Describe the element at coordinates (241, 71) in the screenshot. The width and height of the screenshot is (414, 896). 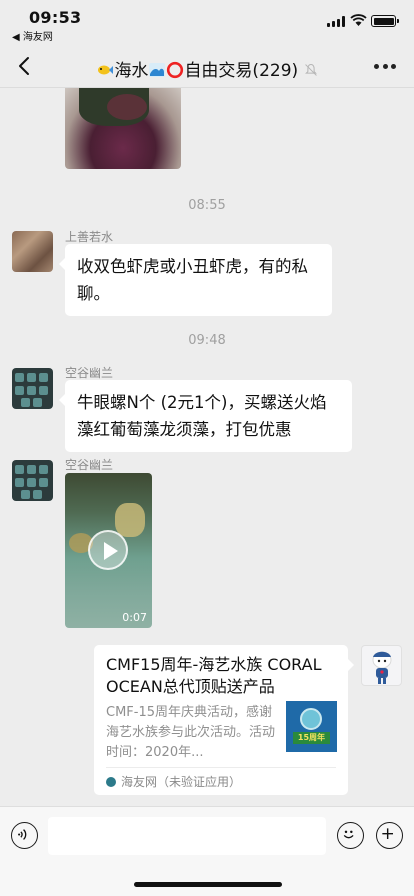
I see `chat-title-main: 自由交易(229)` at that location.